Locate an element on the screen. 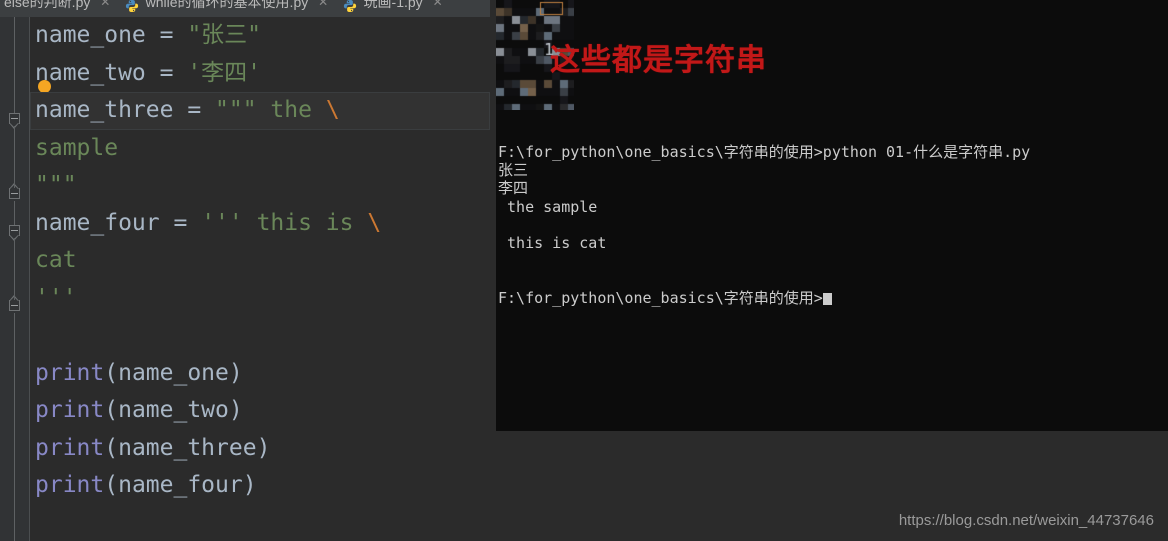 The height and width of the screenshot is (541, 1168). code-token: """ the is located at coordinates (270, 110).